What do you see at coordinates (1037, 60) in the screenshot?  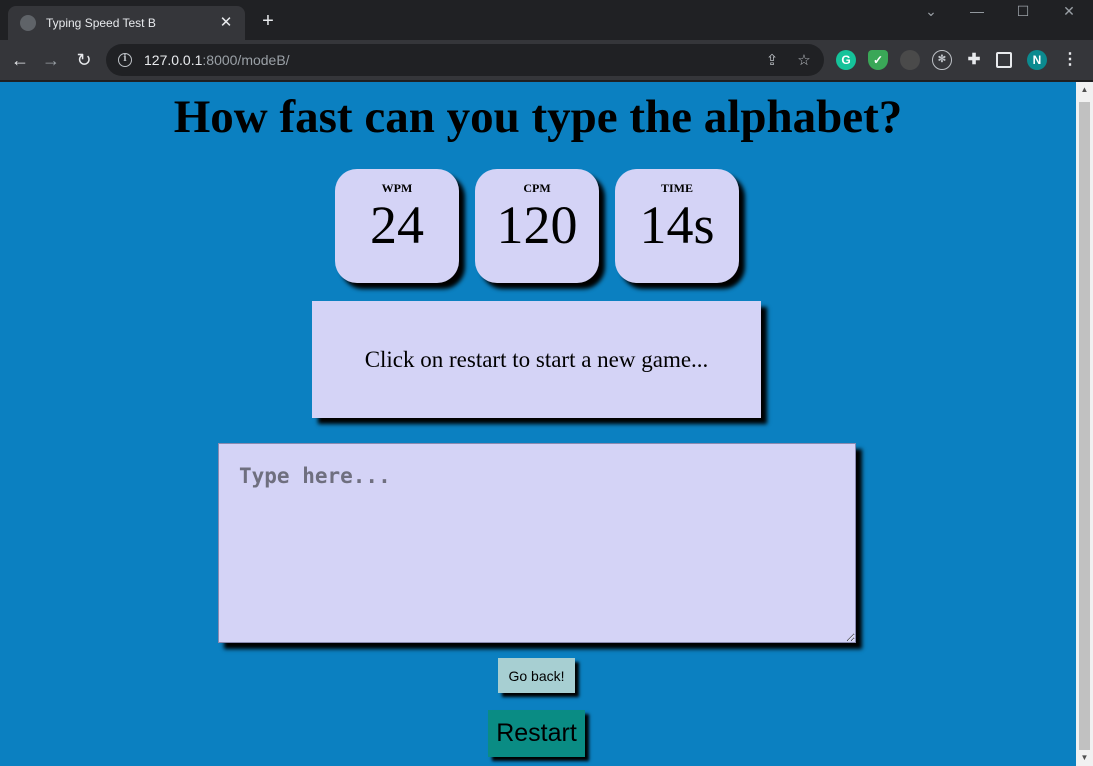 I see `profile-avatar: N` at bounding box center [1037, 60].